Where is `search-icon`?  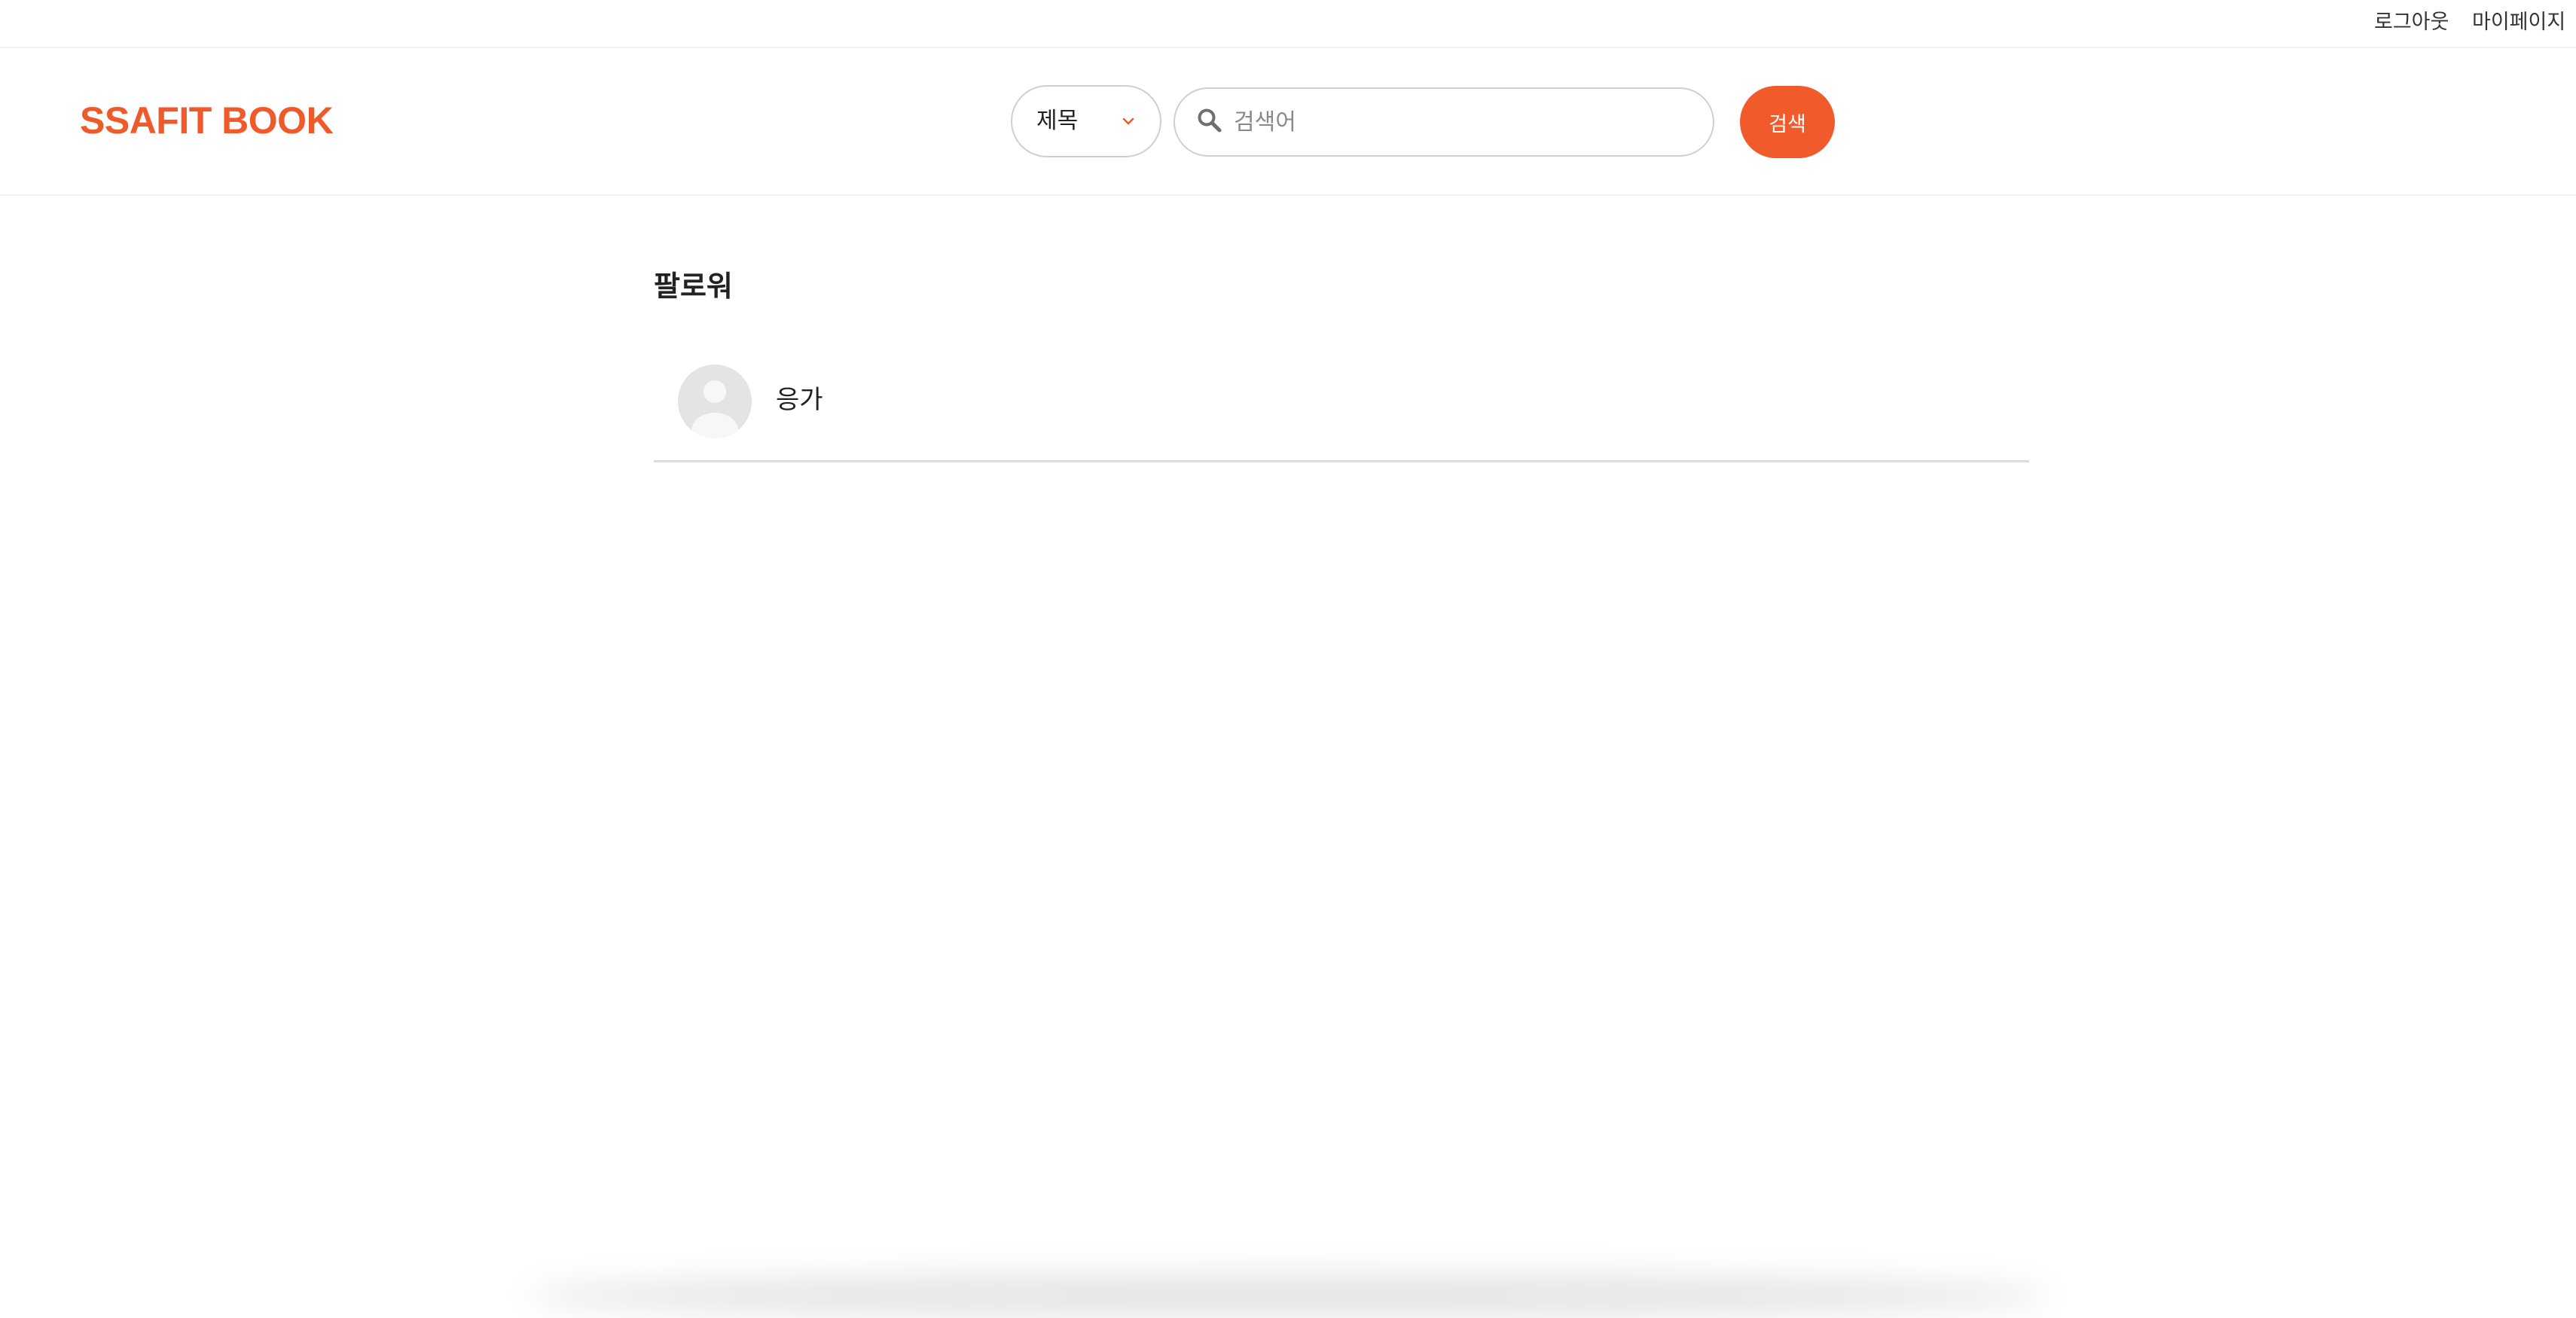
search-icon is located at coordinates (1210, 120).